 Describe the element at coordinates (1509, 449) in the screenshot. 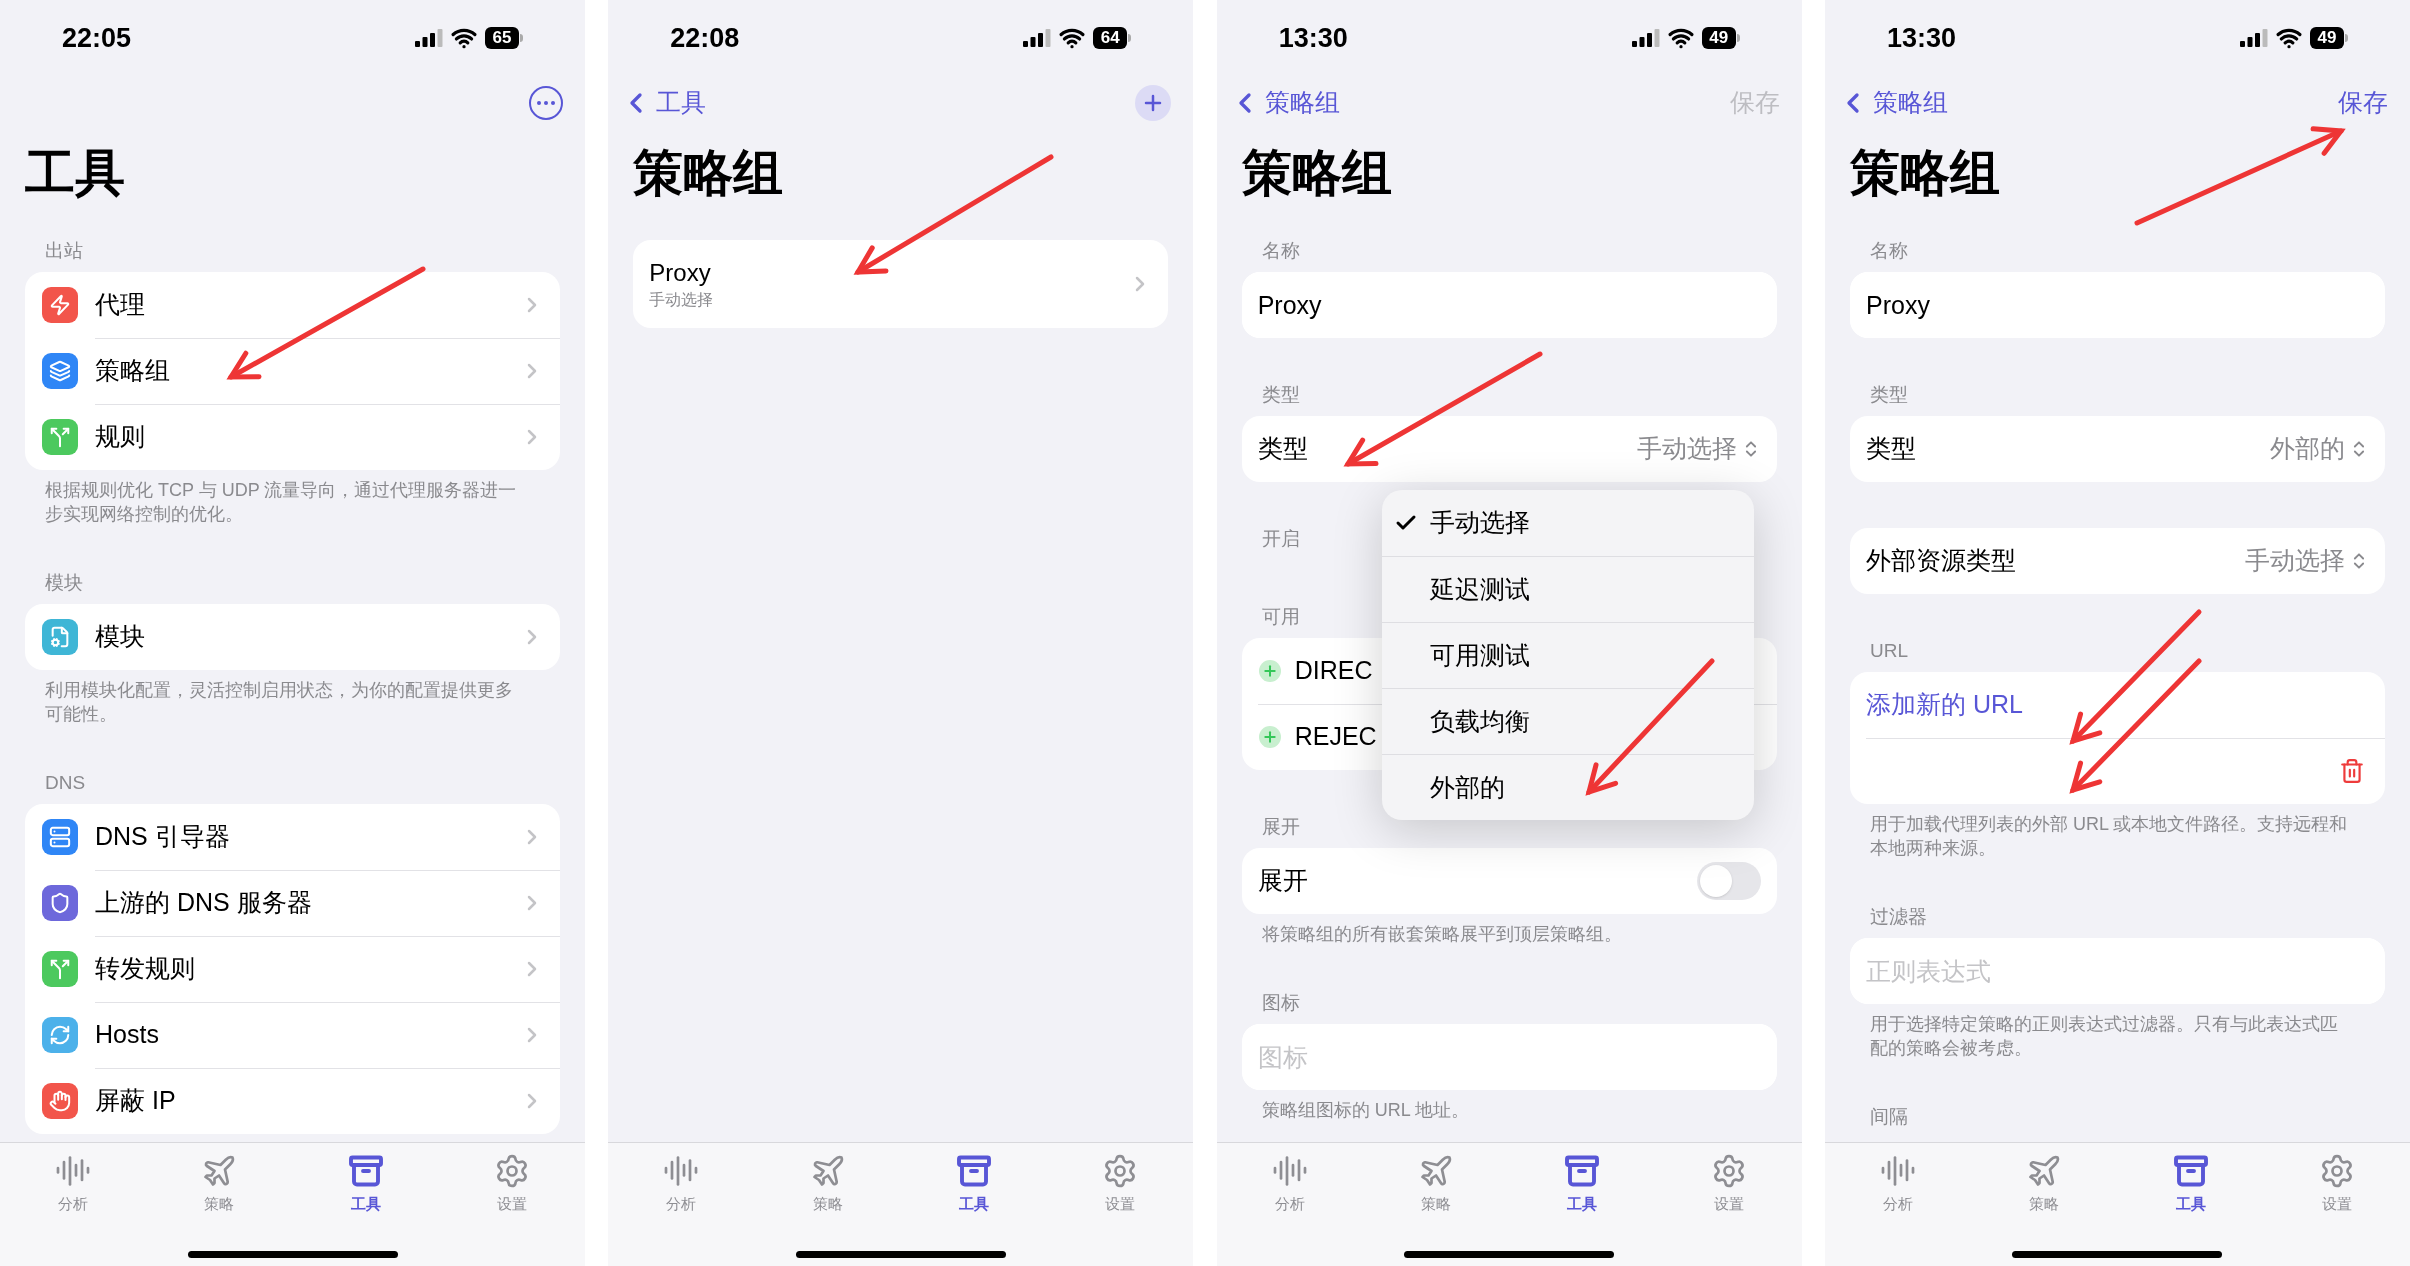

I see `picker-row: 类型 手动选择` at that location.